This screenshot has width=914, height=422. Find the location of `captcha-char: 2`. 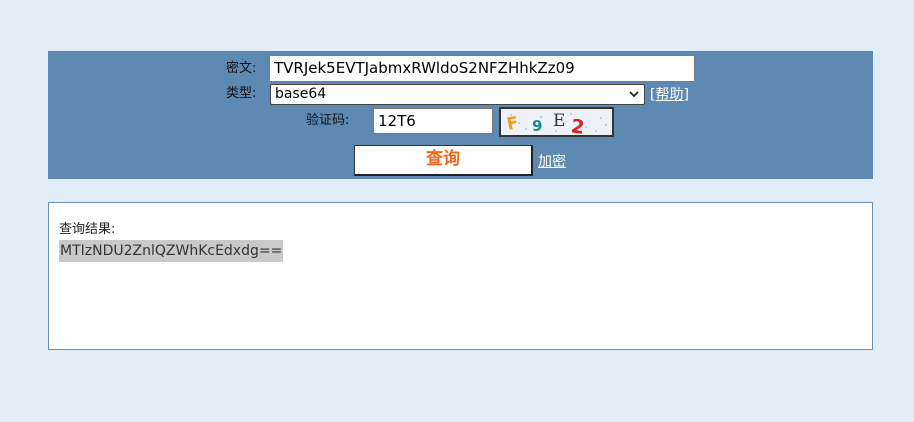

captcha-char: 2 is located at coordinates (578, 125).